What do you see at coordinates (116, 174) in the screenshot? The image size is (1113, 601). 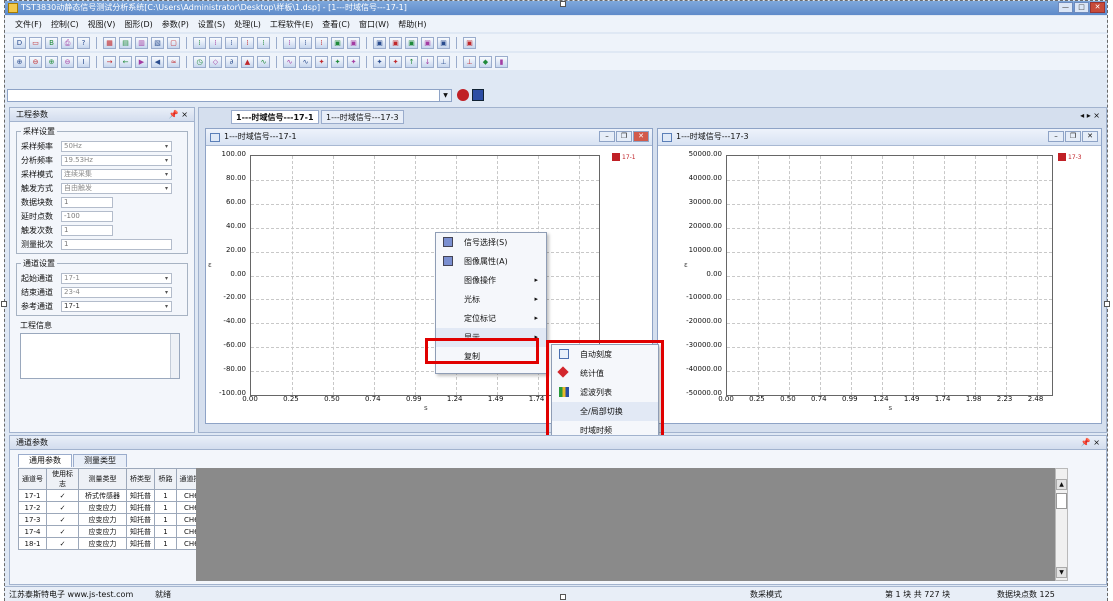 I see `sample-mode-select: 连续采集 ▾` at bounding box center [116, 174].